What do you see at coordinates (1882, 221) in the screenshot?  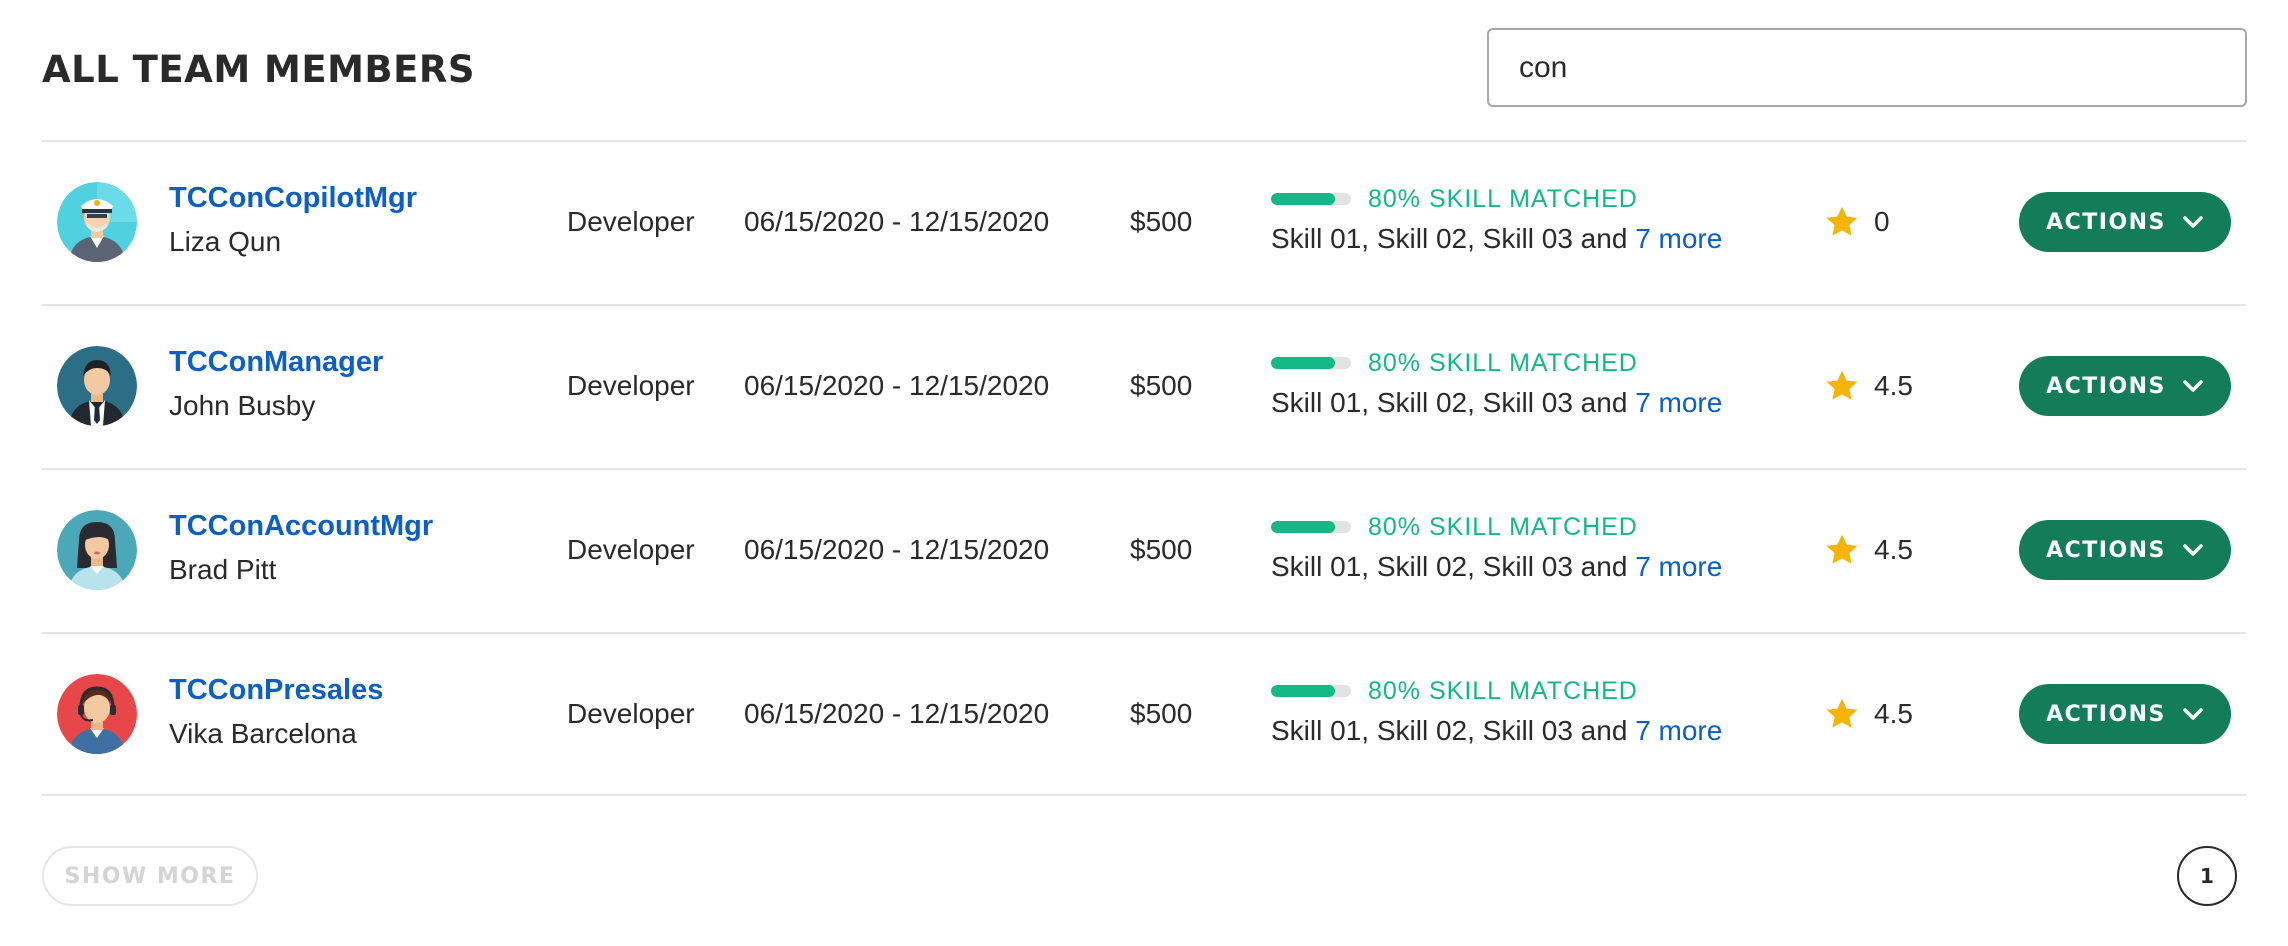 I see `member-rating: 0` at bounding box center [1882, 221].